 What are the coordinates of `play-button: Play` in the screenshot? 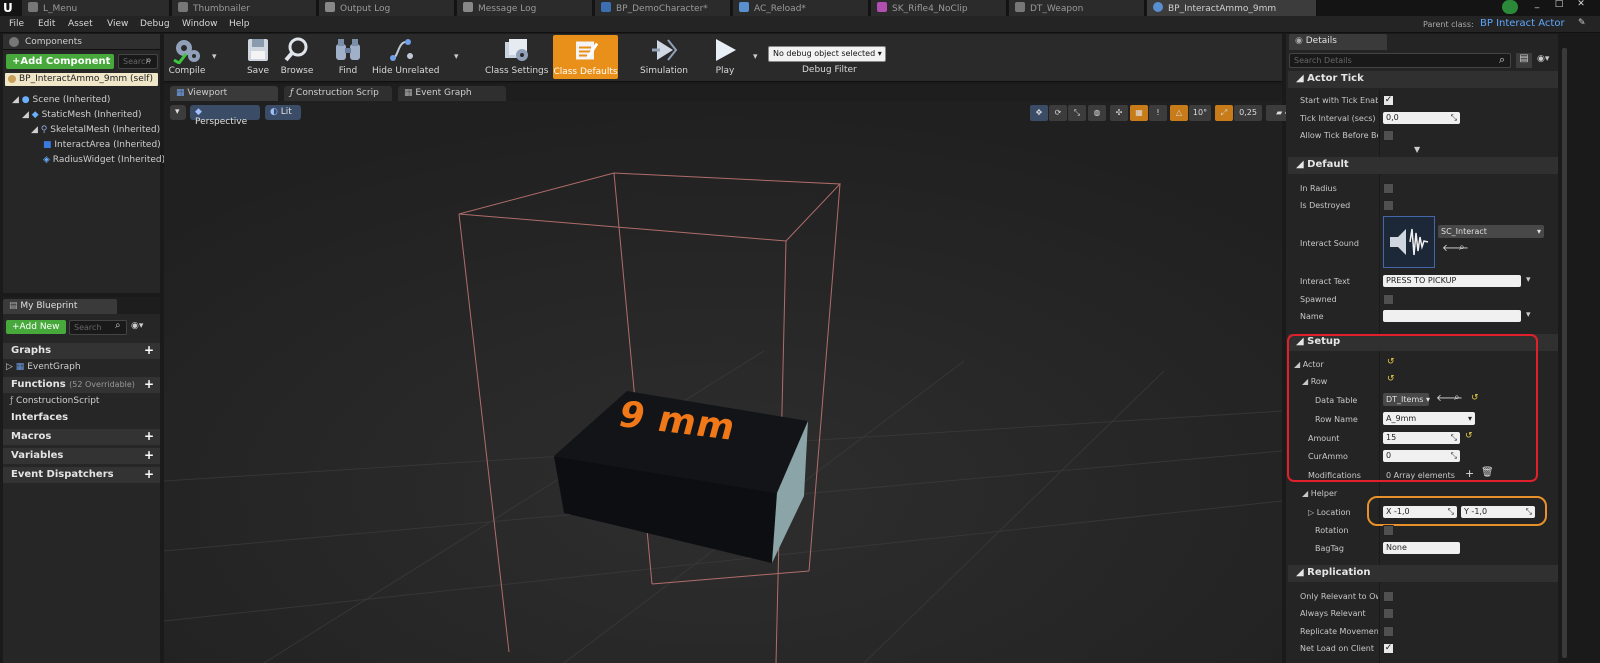 It's located at (725, 56).